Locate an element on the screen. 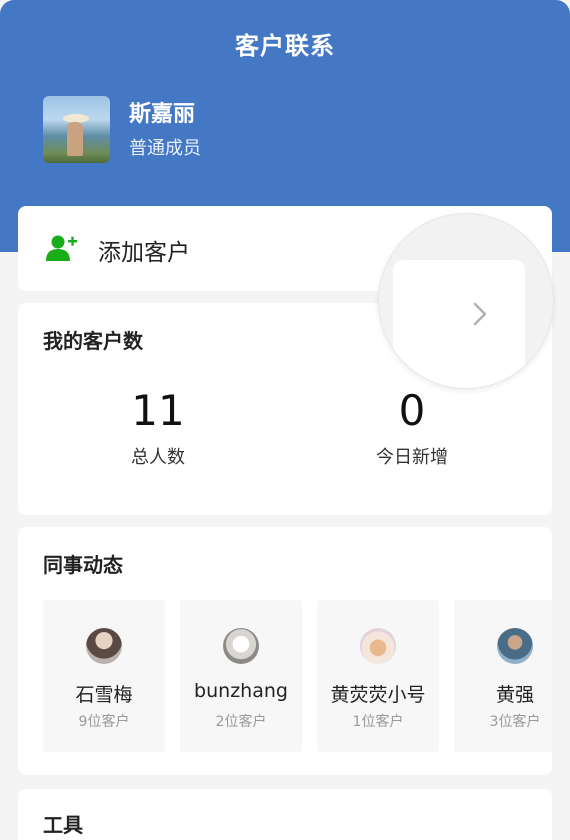 The image size is (570, 840). magnifier-card-area is located at coordinates (459, 324).